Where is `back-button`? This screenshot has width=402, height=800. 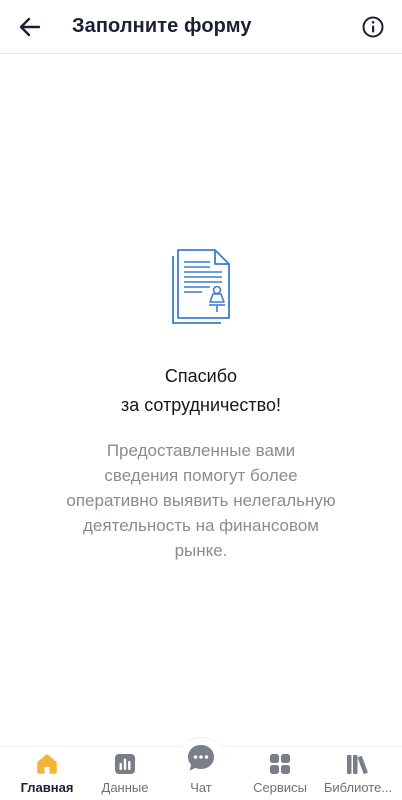
back-button is located at coordinates (30, 27).